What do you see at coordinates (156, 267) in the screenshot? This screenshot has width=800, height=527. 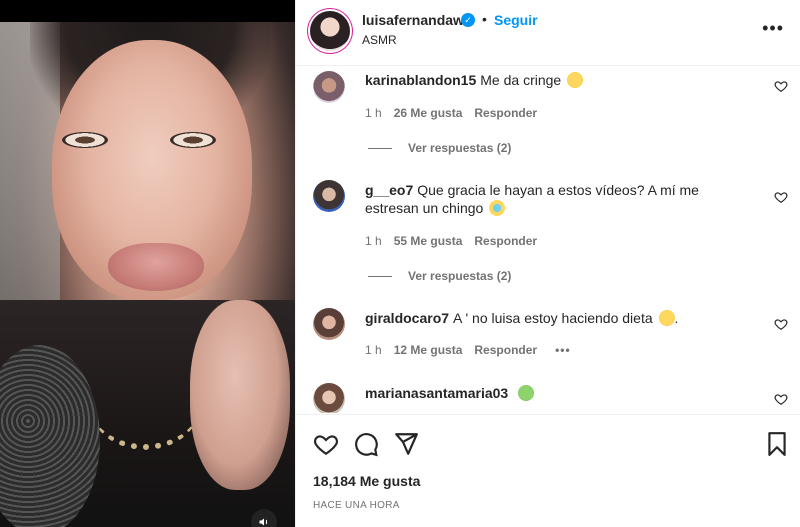 I see `lips-shape` at bounding box center [156, 267].